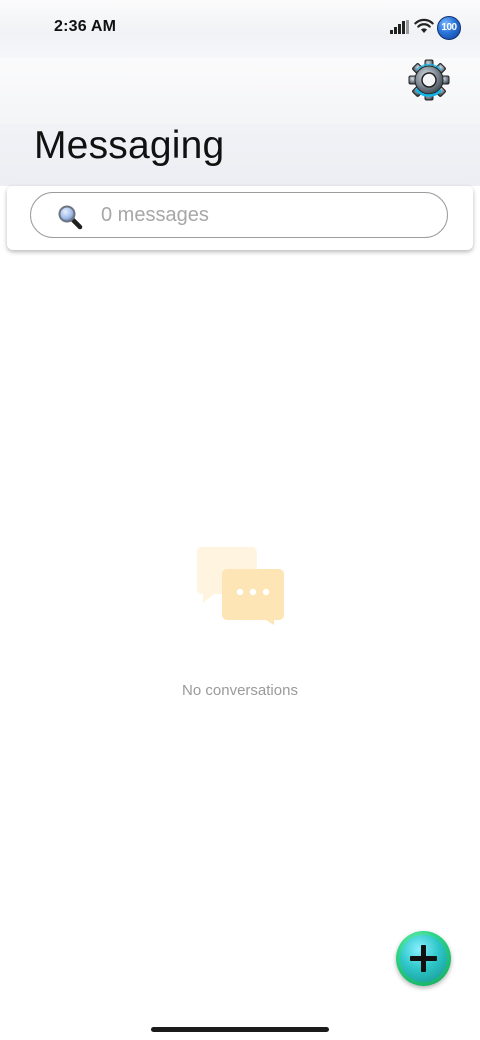  What do you see at coordinates (449, 28) in the screenshot?
I see `battery-badge: 100` at bounding box center [449, 28].